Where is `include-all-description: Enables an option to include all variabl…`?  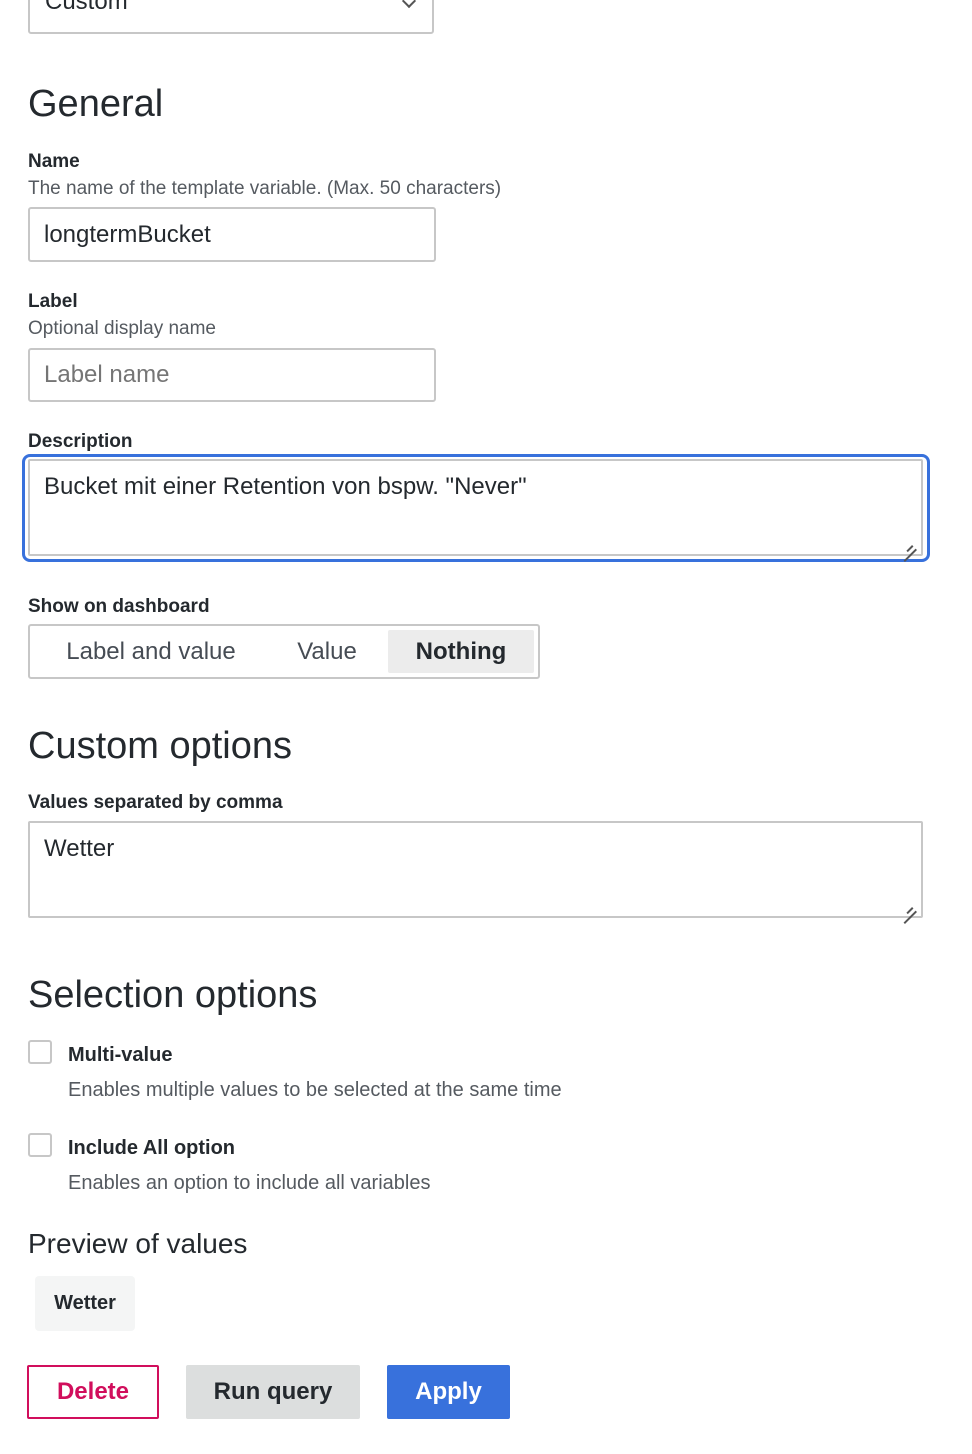 include-all-description: Enables an option to include all variabl… is located at coordinates (249, 1183).